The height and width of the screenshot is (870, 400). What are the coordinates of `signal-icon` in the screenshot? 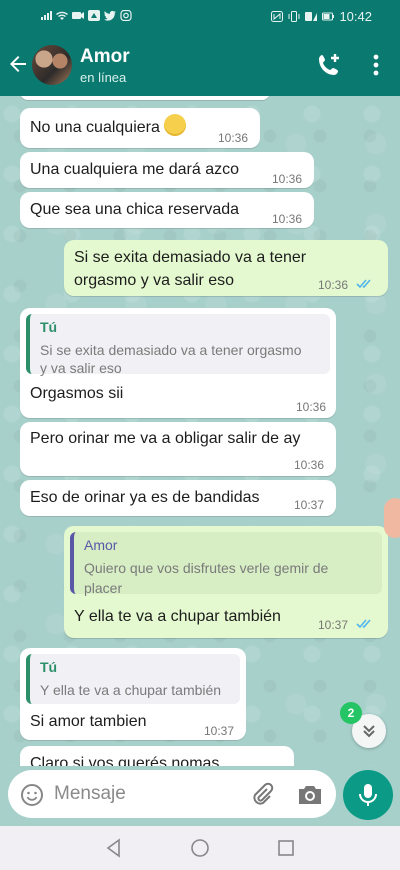 It's located at (46, 15).